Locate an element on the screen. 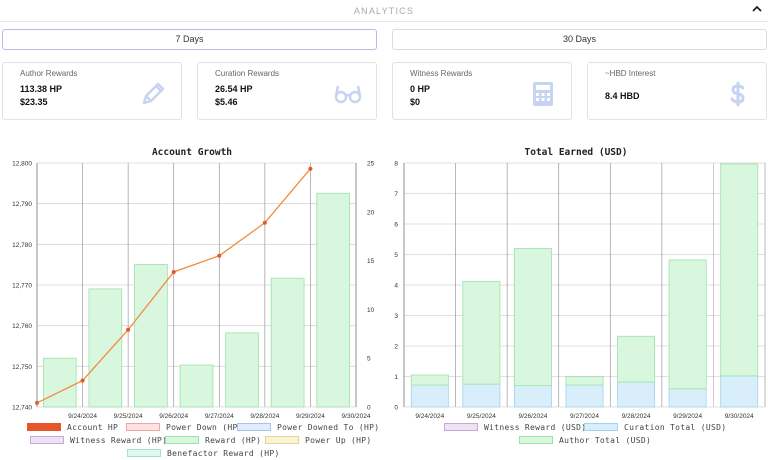 The image size is (768, 460). y-tick-label-right: 25 is located at coordinates (371, 164).